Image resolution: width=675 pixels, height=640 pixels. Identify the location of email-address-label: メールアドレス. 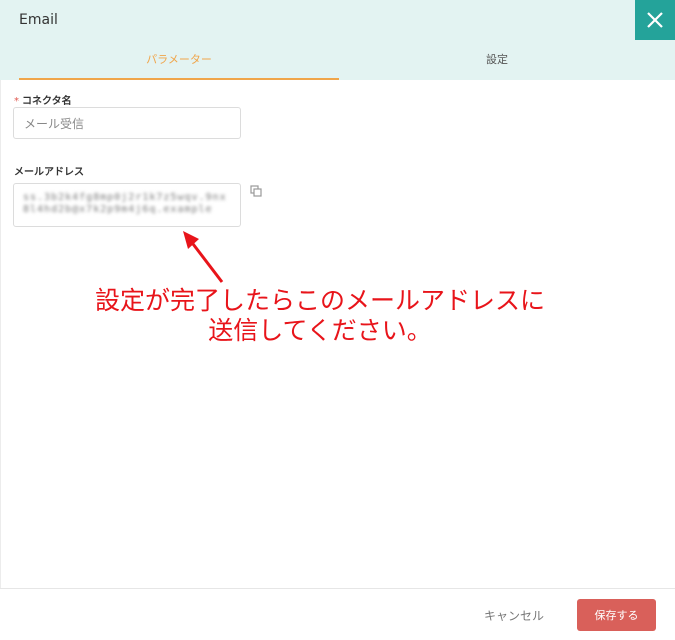
(49, 172).